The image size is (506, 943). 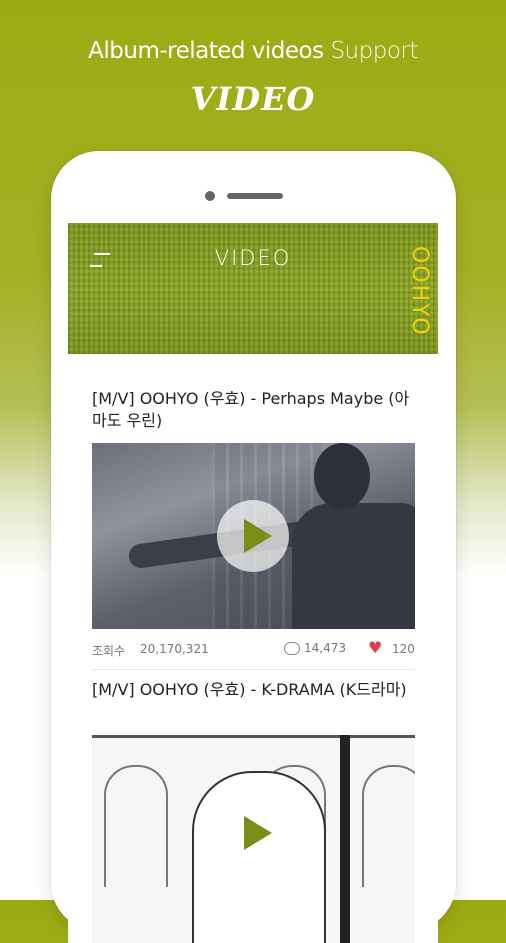 I want to click on brand-logo: OOHYO, so click(x=419, y=291).